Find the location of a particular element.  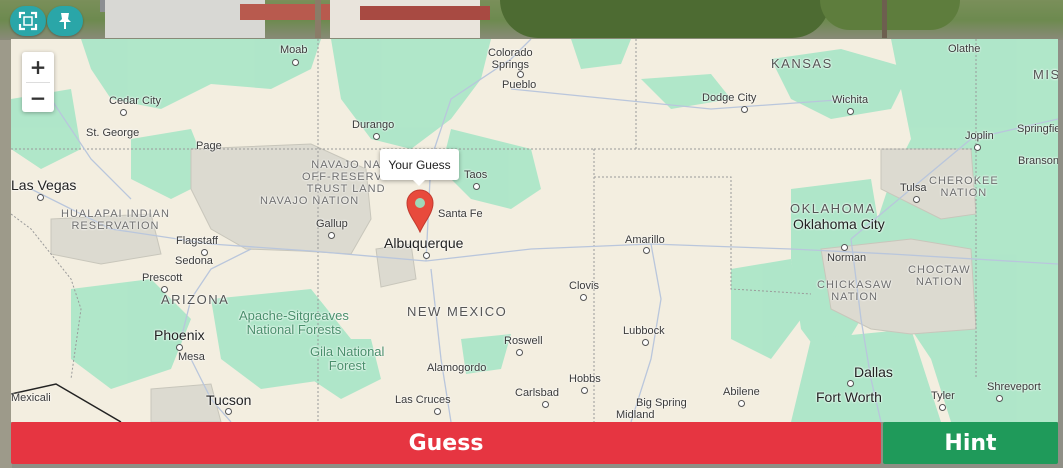

city-label-carlsbad: Carlsbad is located at coordinates (537, 393).